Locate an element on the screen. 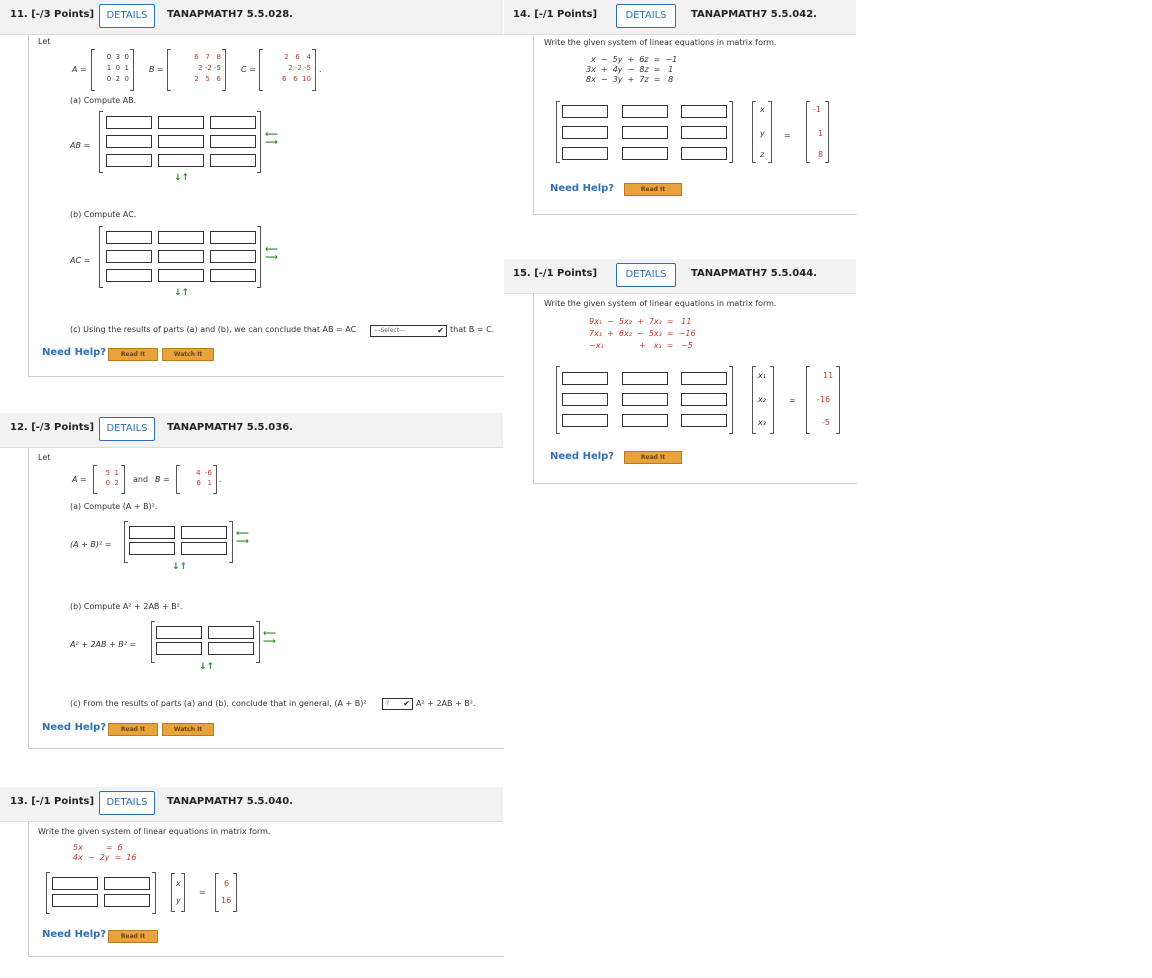 Image resolution: width=1152 pixels, height=978 pixels. q11-read-it-button: Read It is located at coordinates (133, 354).